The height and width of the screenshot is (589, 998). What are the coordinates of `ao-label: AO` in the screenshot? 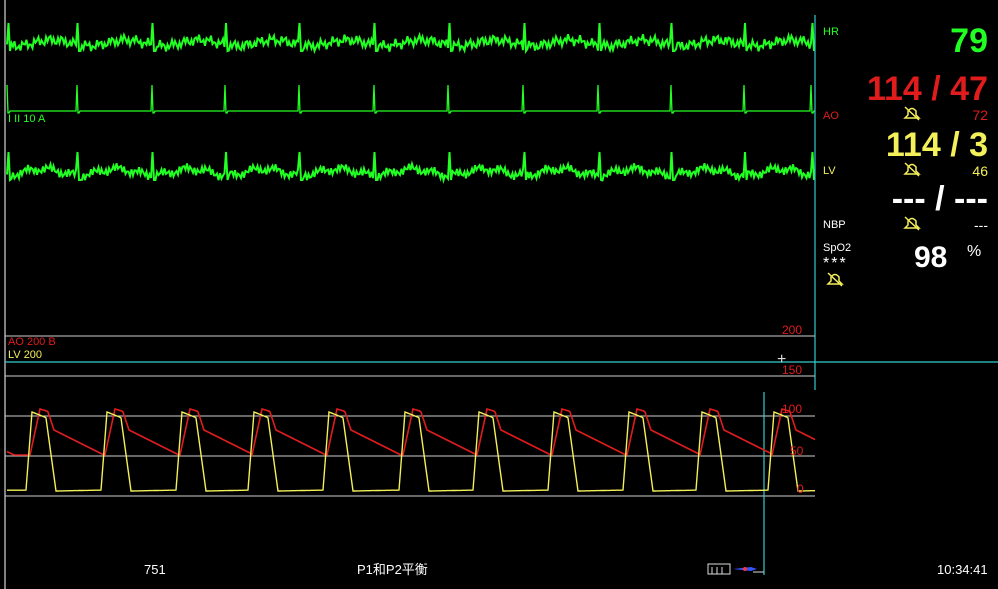 It's located at (831, 116).